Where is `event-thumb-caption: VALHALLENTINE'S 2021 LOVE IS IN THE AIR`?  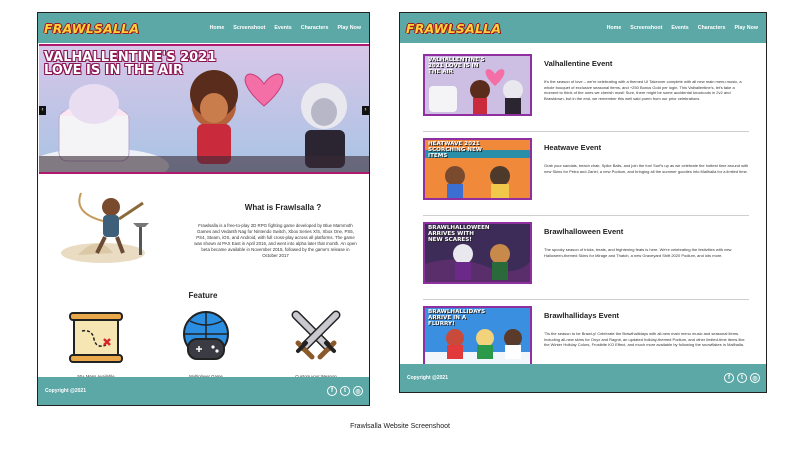 event-thumb-caption: VALHALLENTINE'S 2021 LOVE IS IN THE AIR is located at coordinates (456, 66).